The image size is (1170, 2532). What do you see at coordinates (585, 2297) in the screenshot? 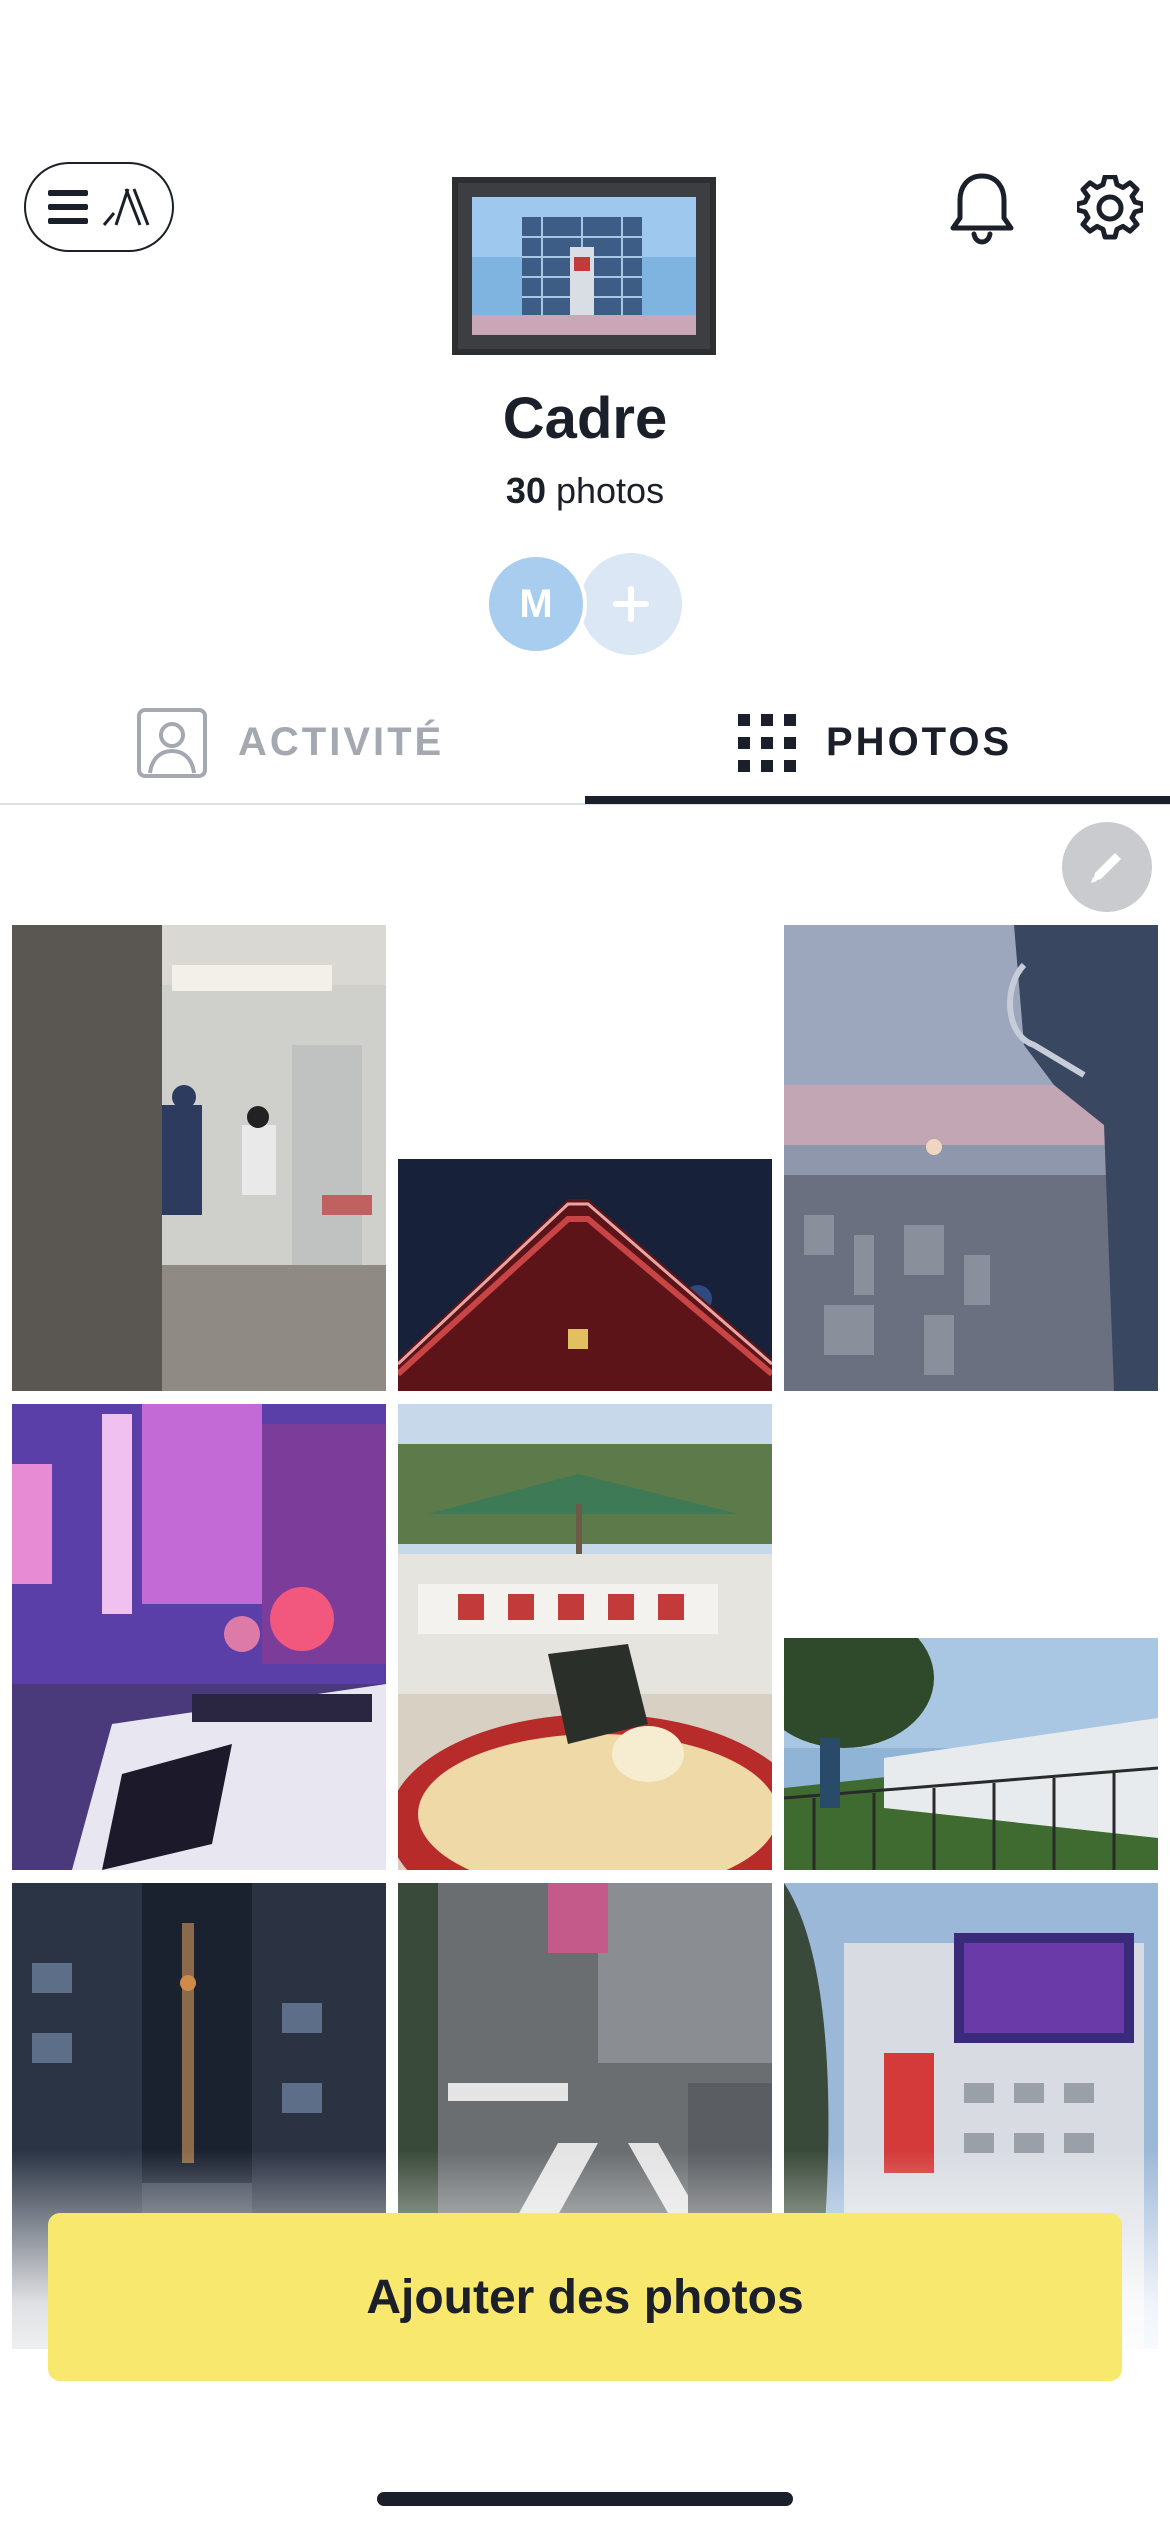
I see `add-photos-button: Ajouter des photos` at bounding box center [585, 2297].